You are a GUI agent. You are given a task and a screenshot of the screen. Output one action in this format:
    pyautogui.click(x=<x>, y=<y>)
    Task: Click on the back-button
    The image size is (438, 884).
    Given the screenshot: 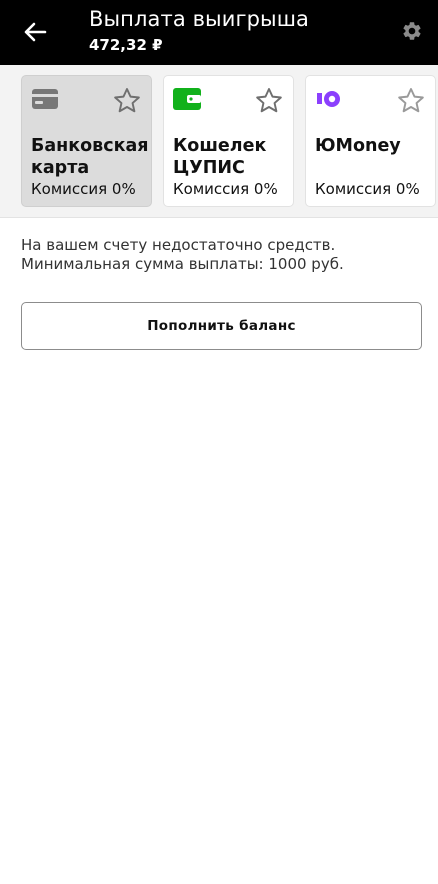 What is the action you would take?
    pyautogui.click(x=35, y=32)
    